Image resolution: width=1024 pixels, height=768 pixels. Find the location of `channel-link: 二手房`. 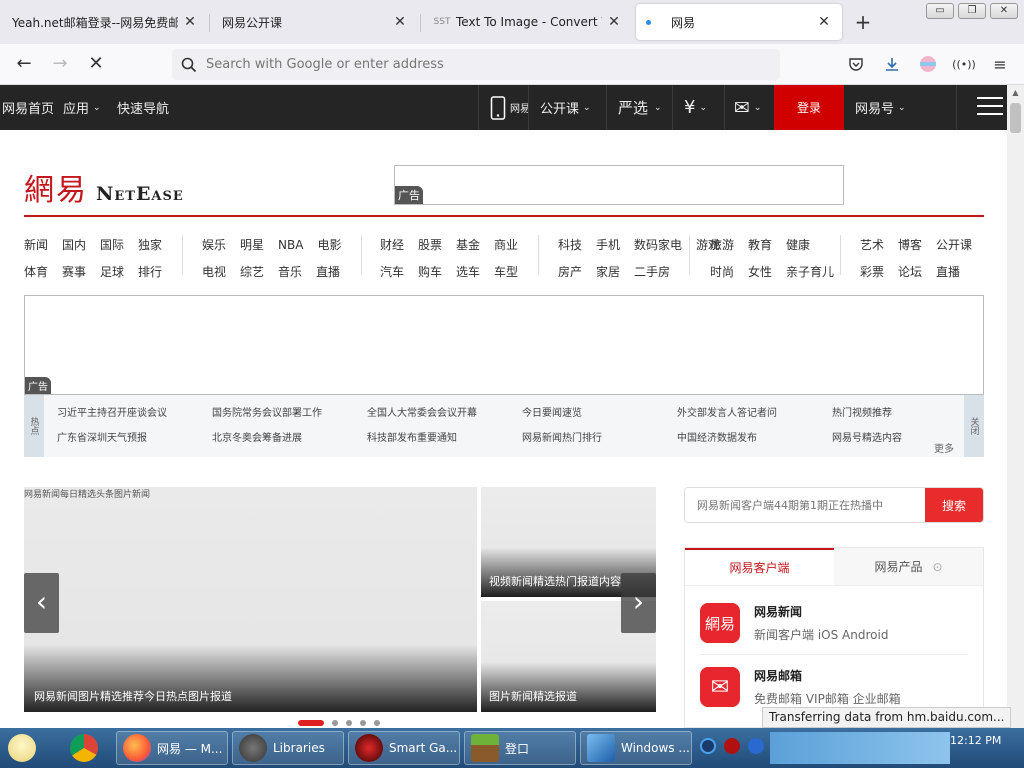

channel-link: 二手房 is located at coordinates (652, 271).